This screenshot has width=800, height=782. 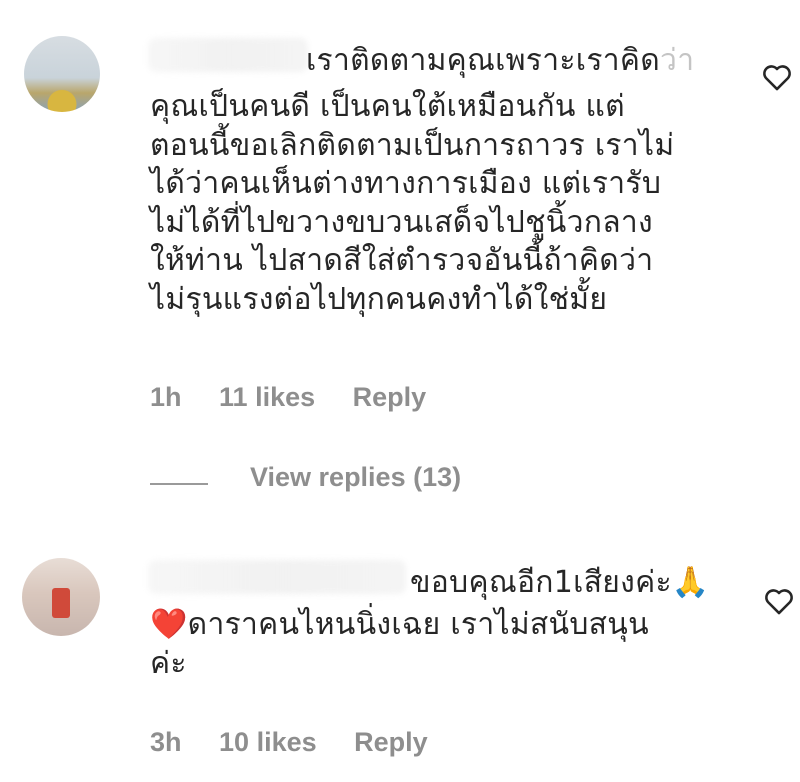 I want to click on likes-count: 11 likes, so click(x=267, y=397).